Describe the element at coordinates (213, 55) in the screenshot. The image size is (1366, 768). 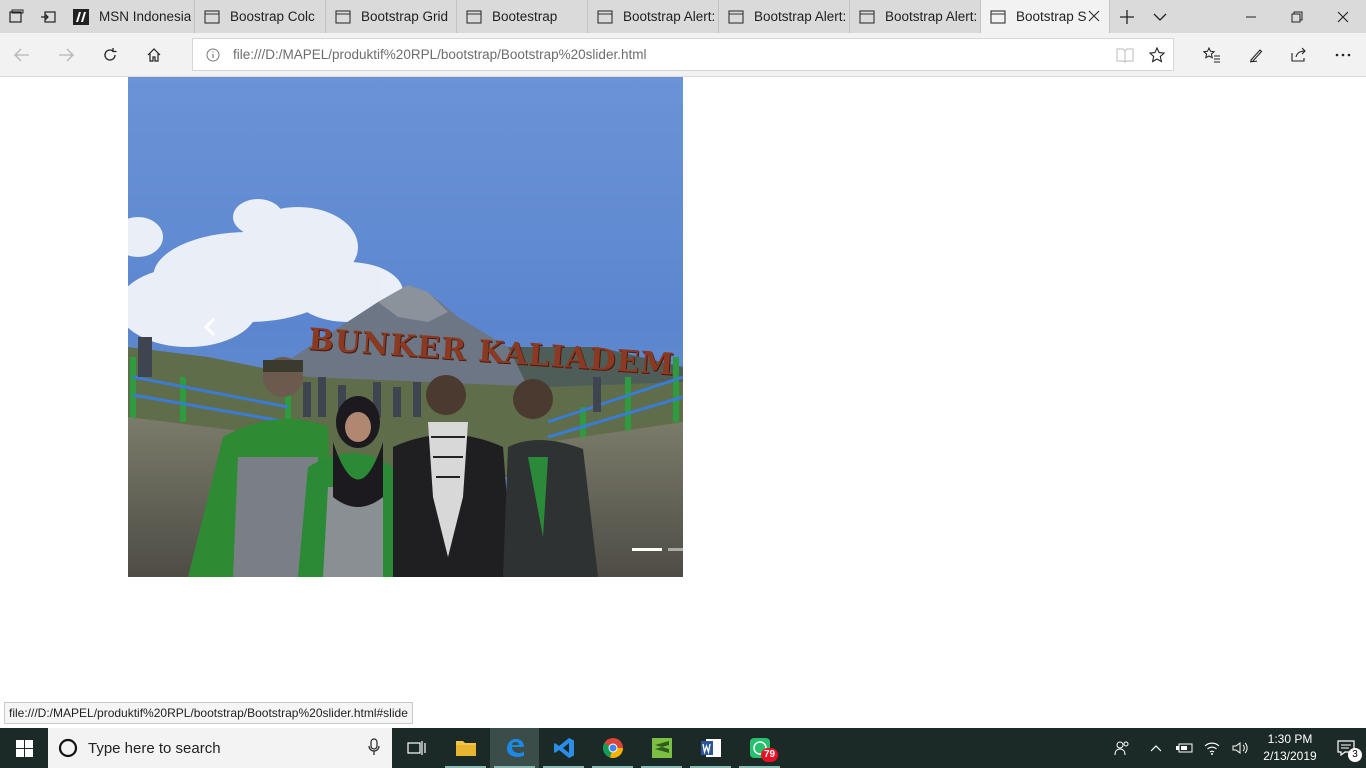
I see `site-info-button` at that location.